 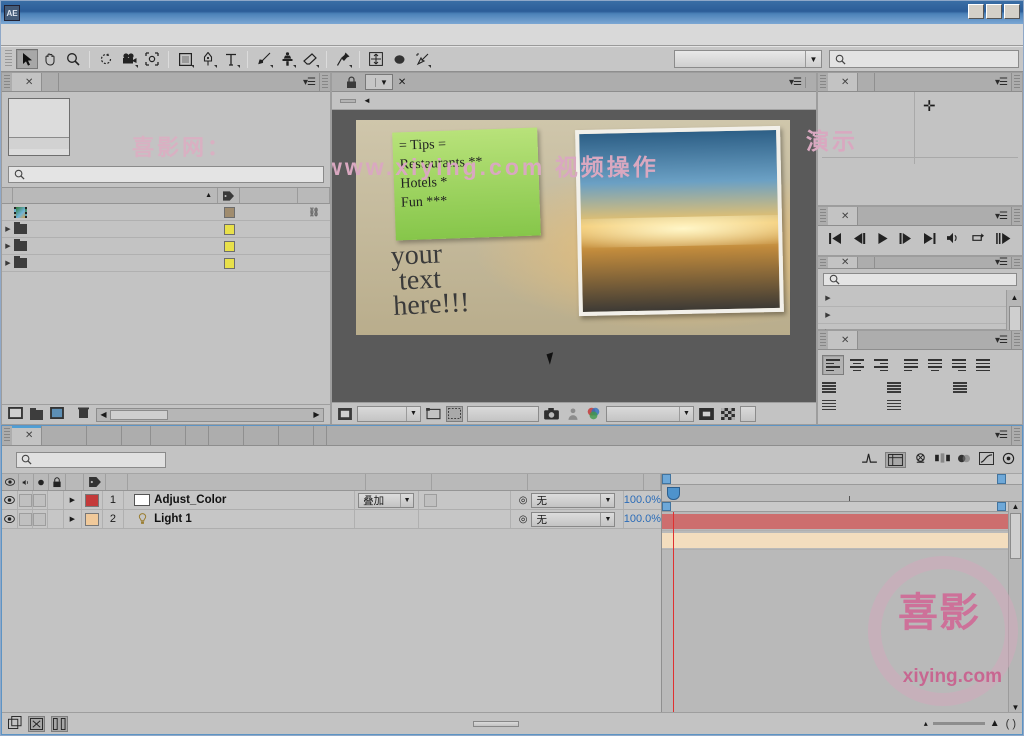 I want to click on delete-icon, so click(x=83, y=414).